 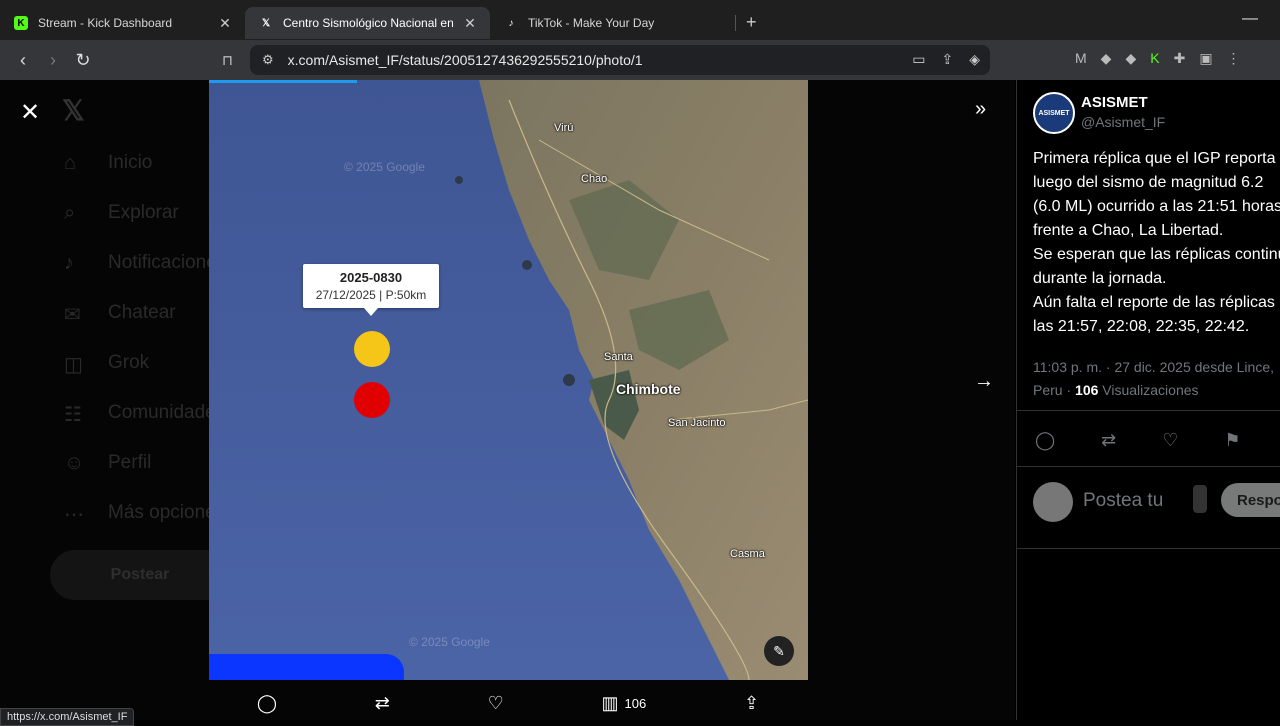 What do you see at coordinates (167, 412) in the screenshot?
I see `sidebar-item-communities: Comunidades` at bounding box center [167, 412].